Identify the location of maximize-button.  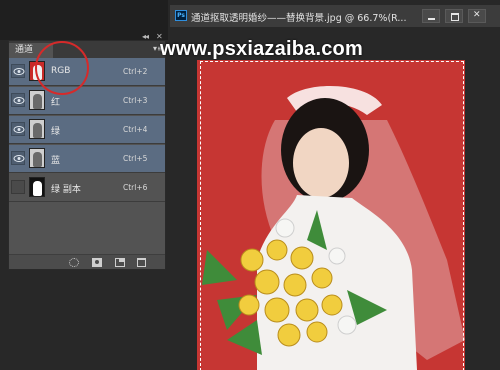
(454, 16).